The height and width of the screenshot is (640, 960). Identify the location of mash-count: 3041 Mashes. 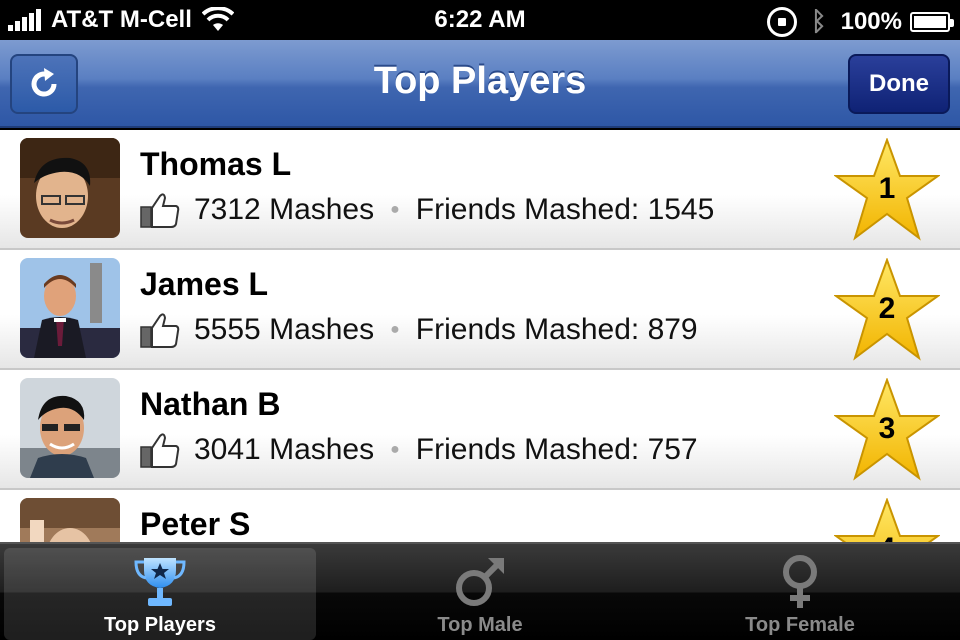
(284, 449).